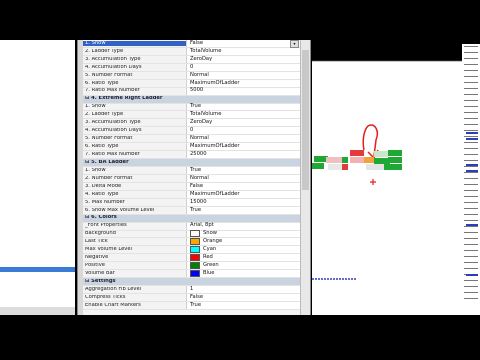 This screenshot has height=360, width=480. Describe the element at coordinates (191, 282) in the screenshot. I see `property-category: ⊟ Settings` at that location.